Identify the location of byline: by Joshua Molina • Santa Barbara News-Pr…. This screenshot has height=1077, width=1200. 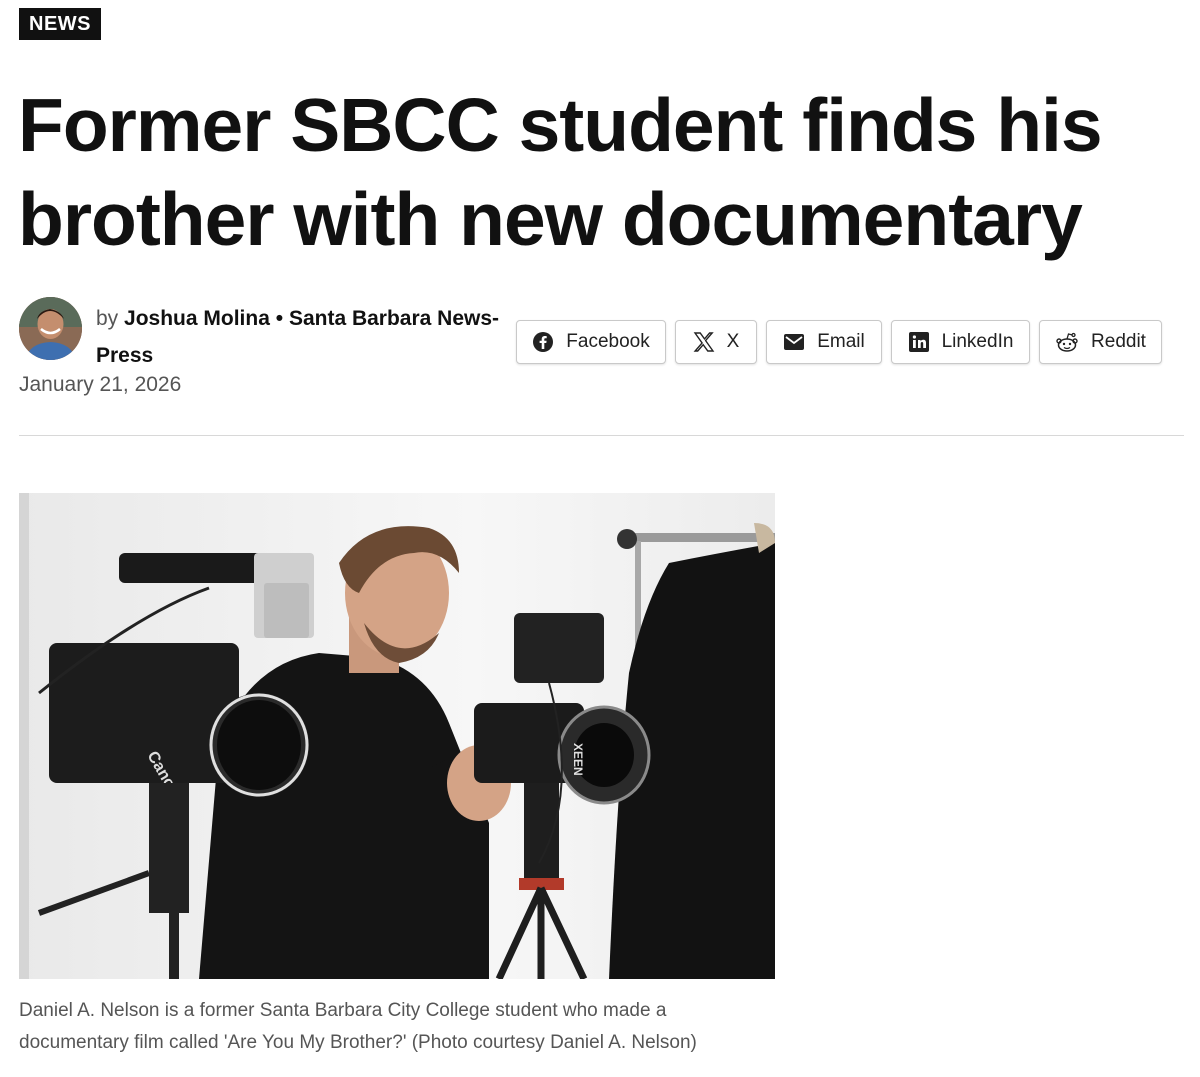
(306, 337).